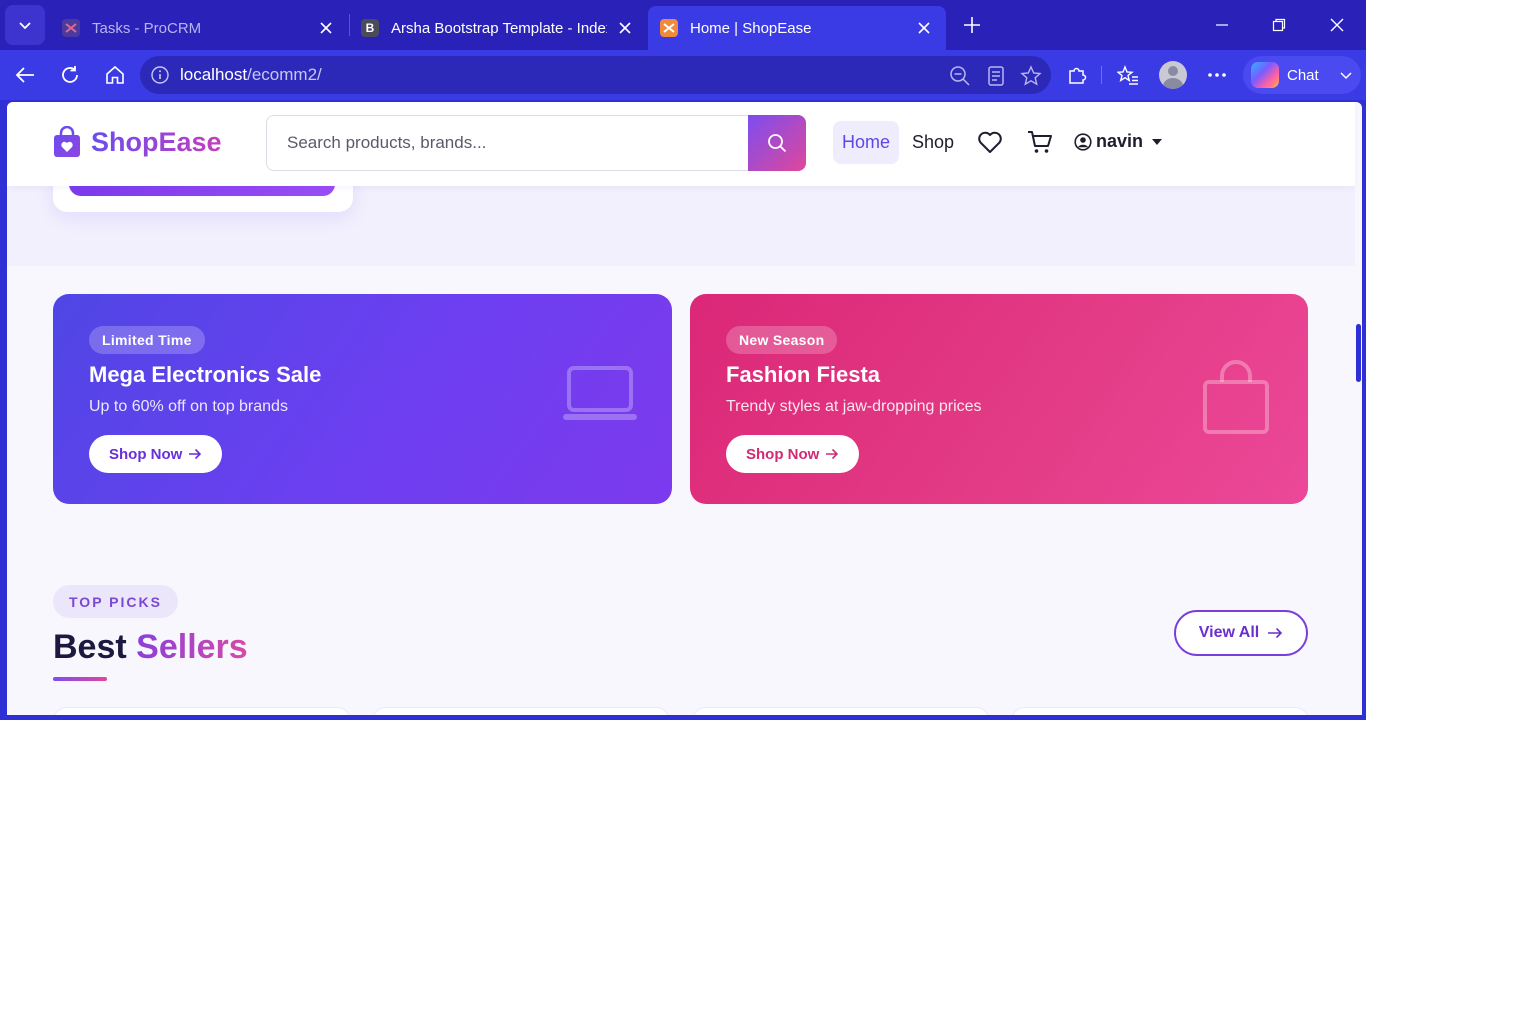 This screenshot has height=1023, width=1534. Describe the element at coordinates (1083, 141) in the screenshot. I see `user-circle-icon` at that location.